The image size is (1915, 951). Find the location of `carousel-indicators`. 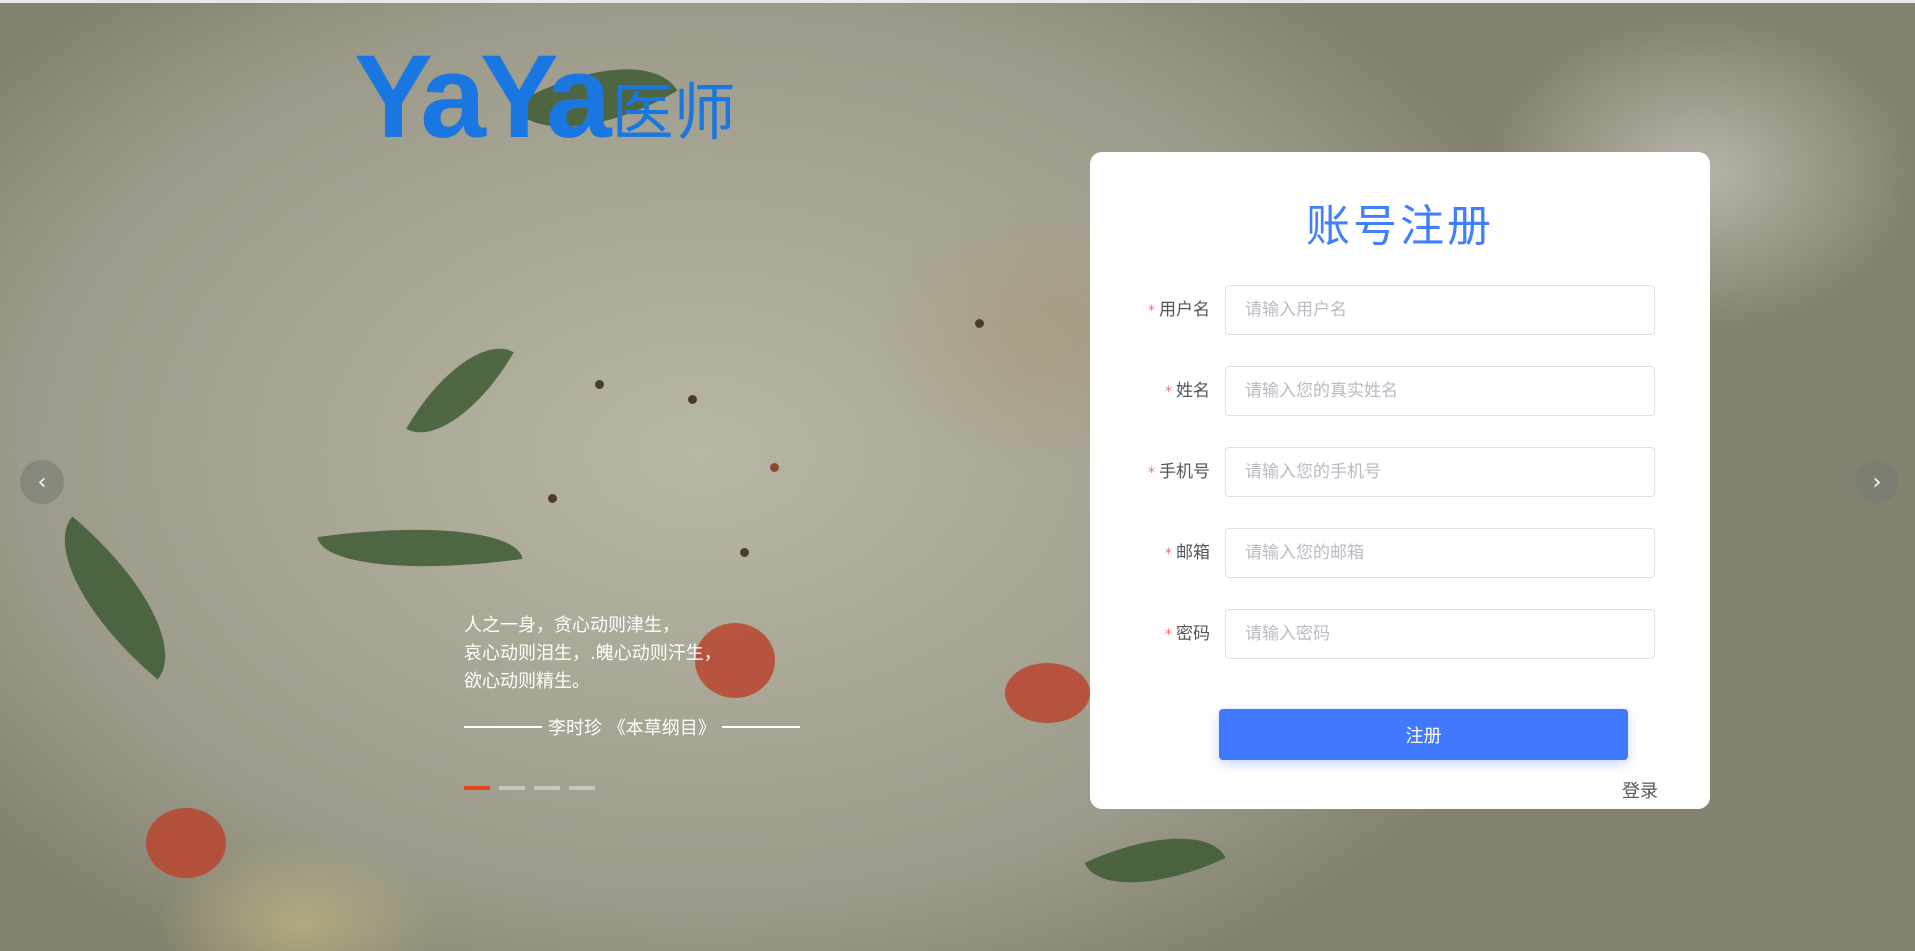

carousel-indicators is located at coordinates (529, 788).